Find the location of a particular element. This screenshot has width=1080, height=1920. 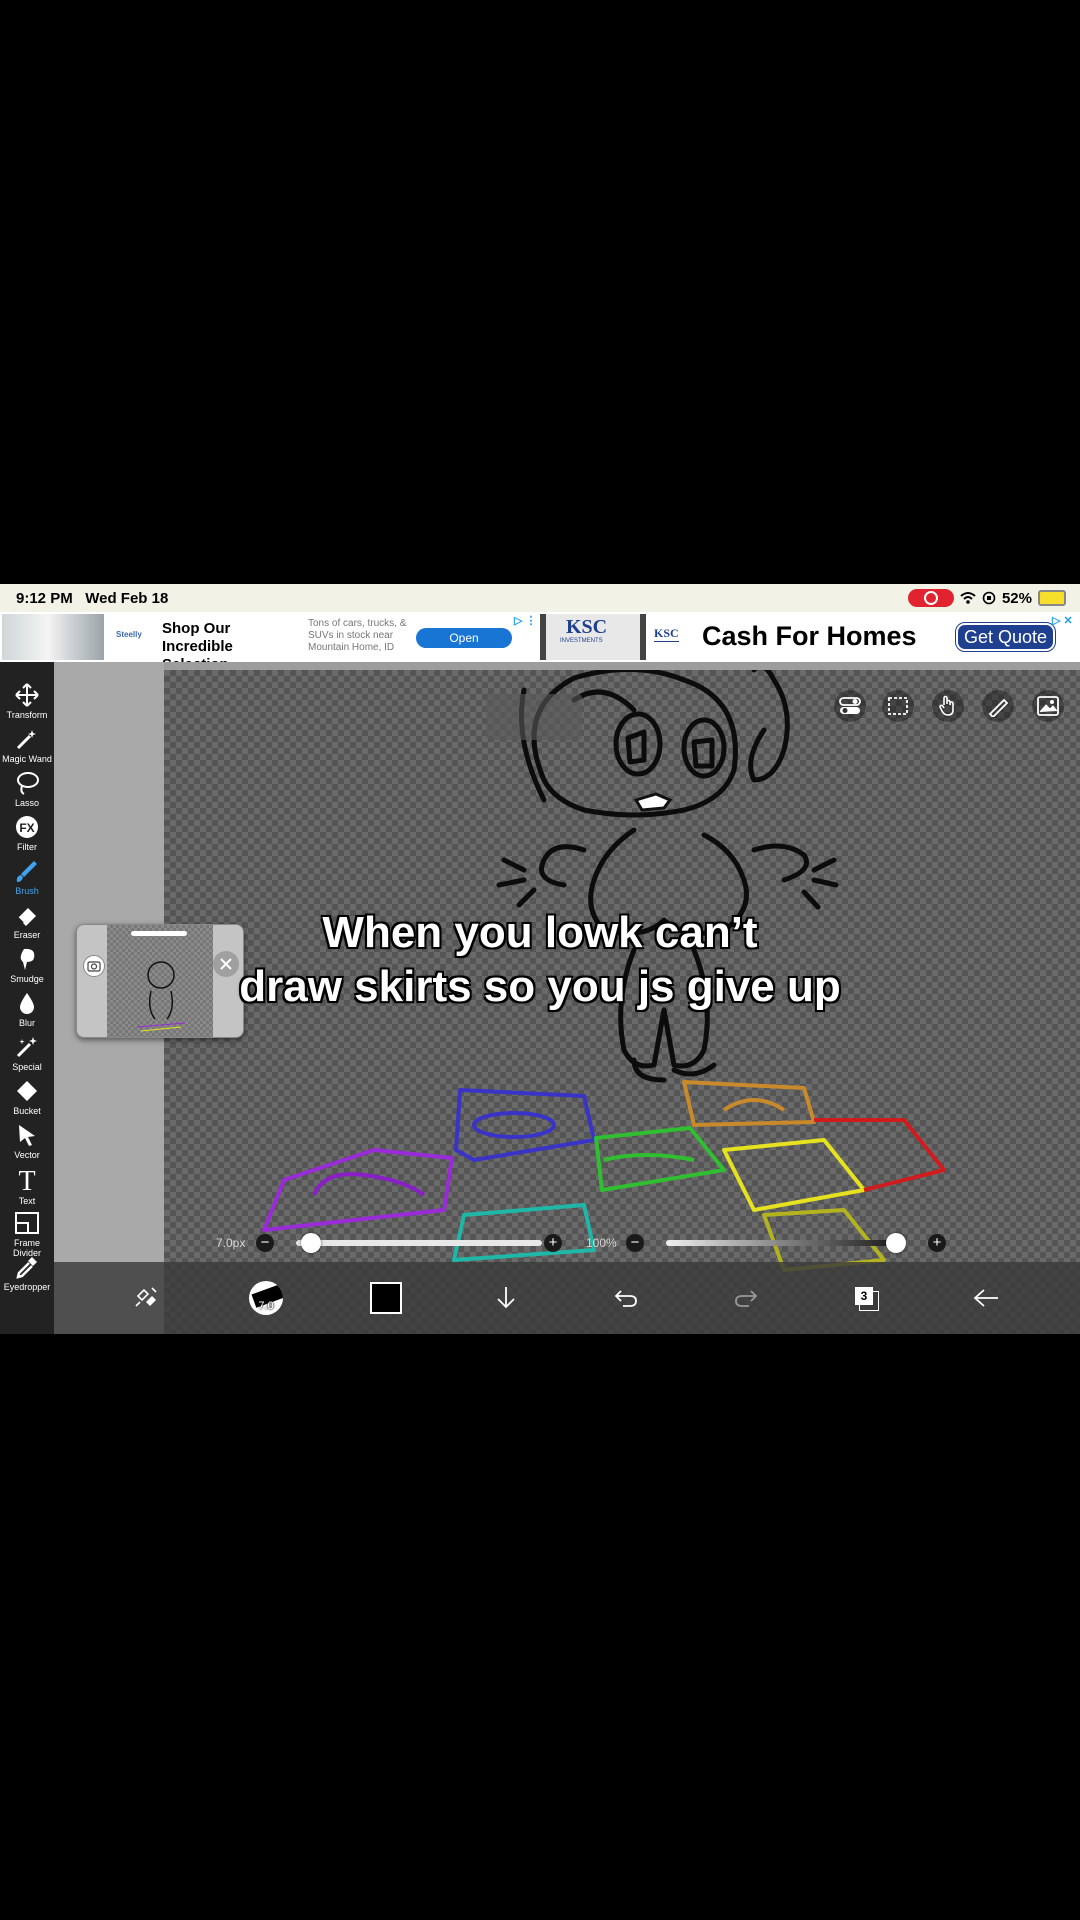

ksc-sign-sub: INVESTMENTS is located at coordinates (581, 641).